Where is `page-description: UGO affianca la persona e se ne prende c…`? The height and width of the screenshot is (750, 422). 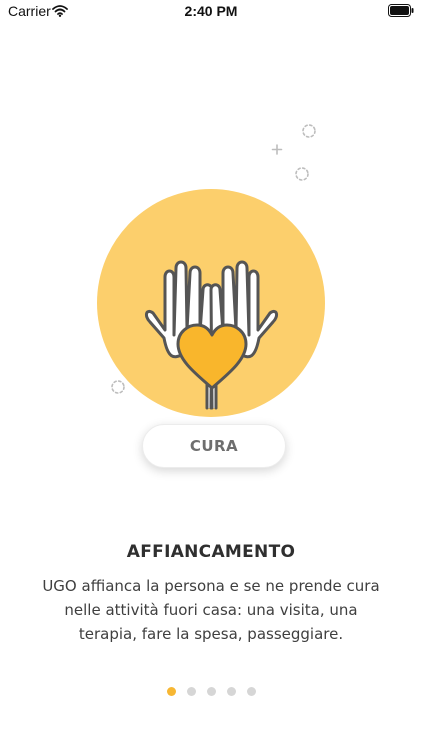 page-description: UGO affianca la persona e se ne prende c… is located at coordinates (211, 610).